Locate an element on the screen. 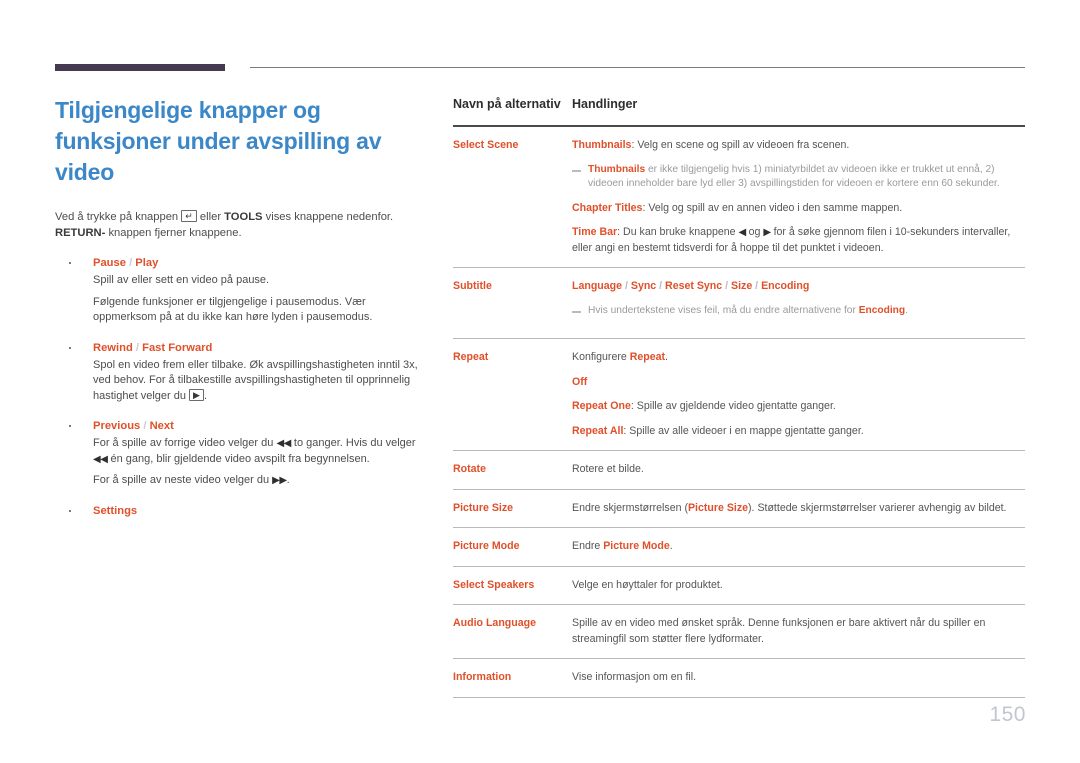 The height and width of the screenshot is (763, 1080). intro-text-3: vises knappene nedenfor. is located at coordinates (329, 217).